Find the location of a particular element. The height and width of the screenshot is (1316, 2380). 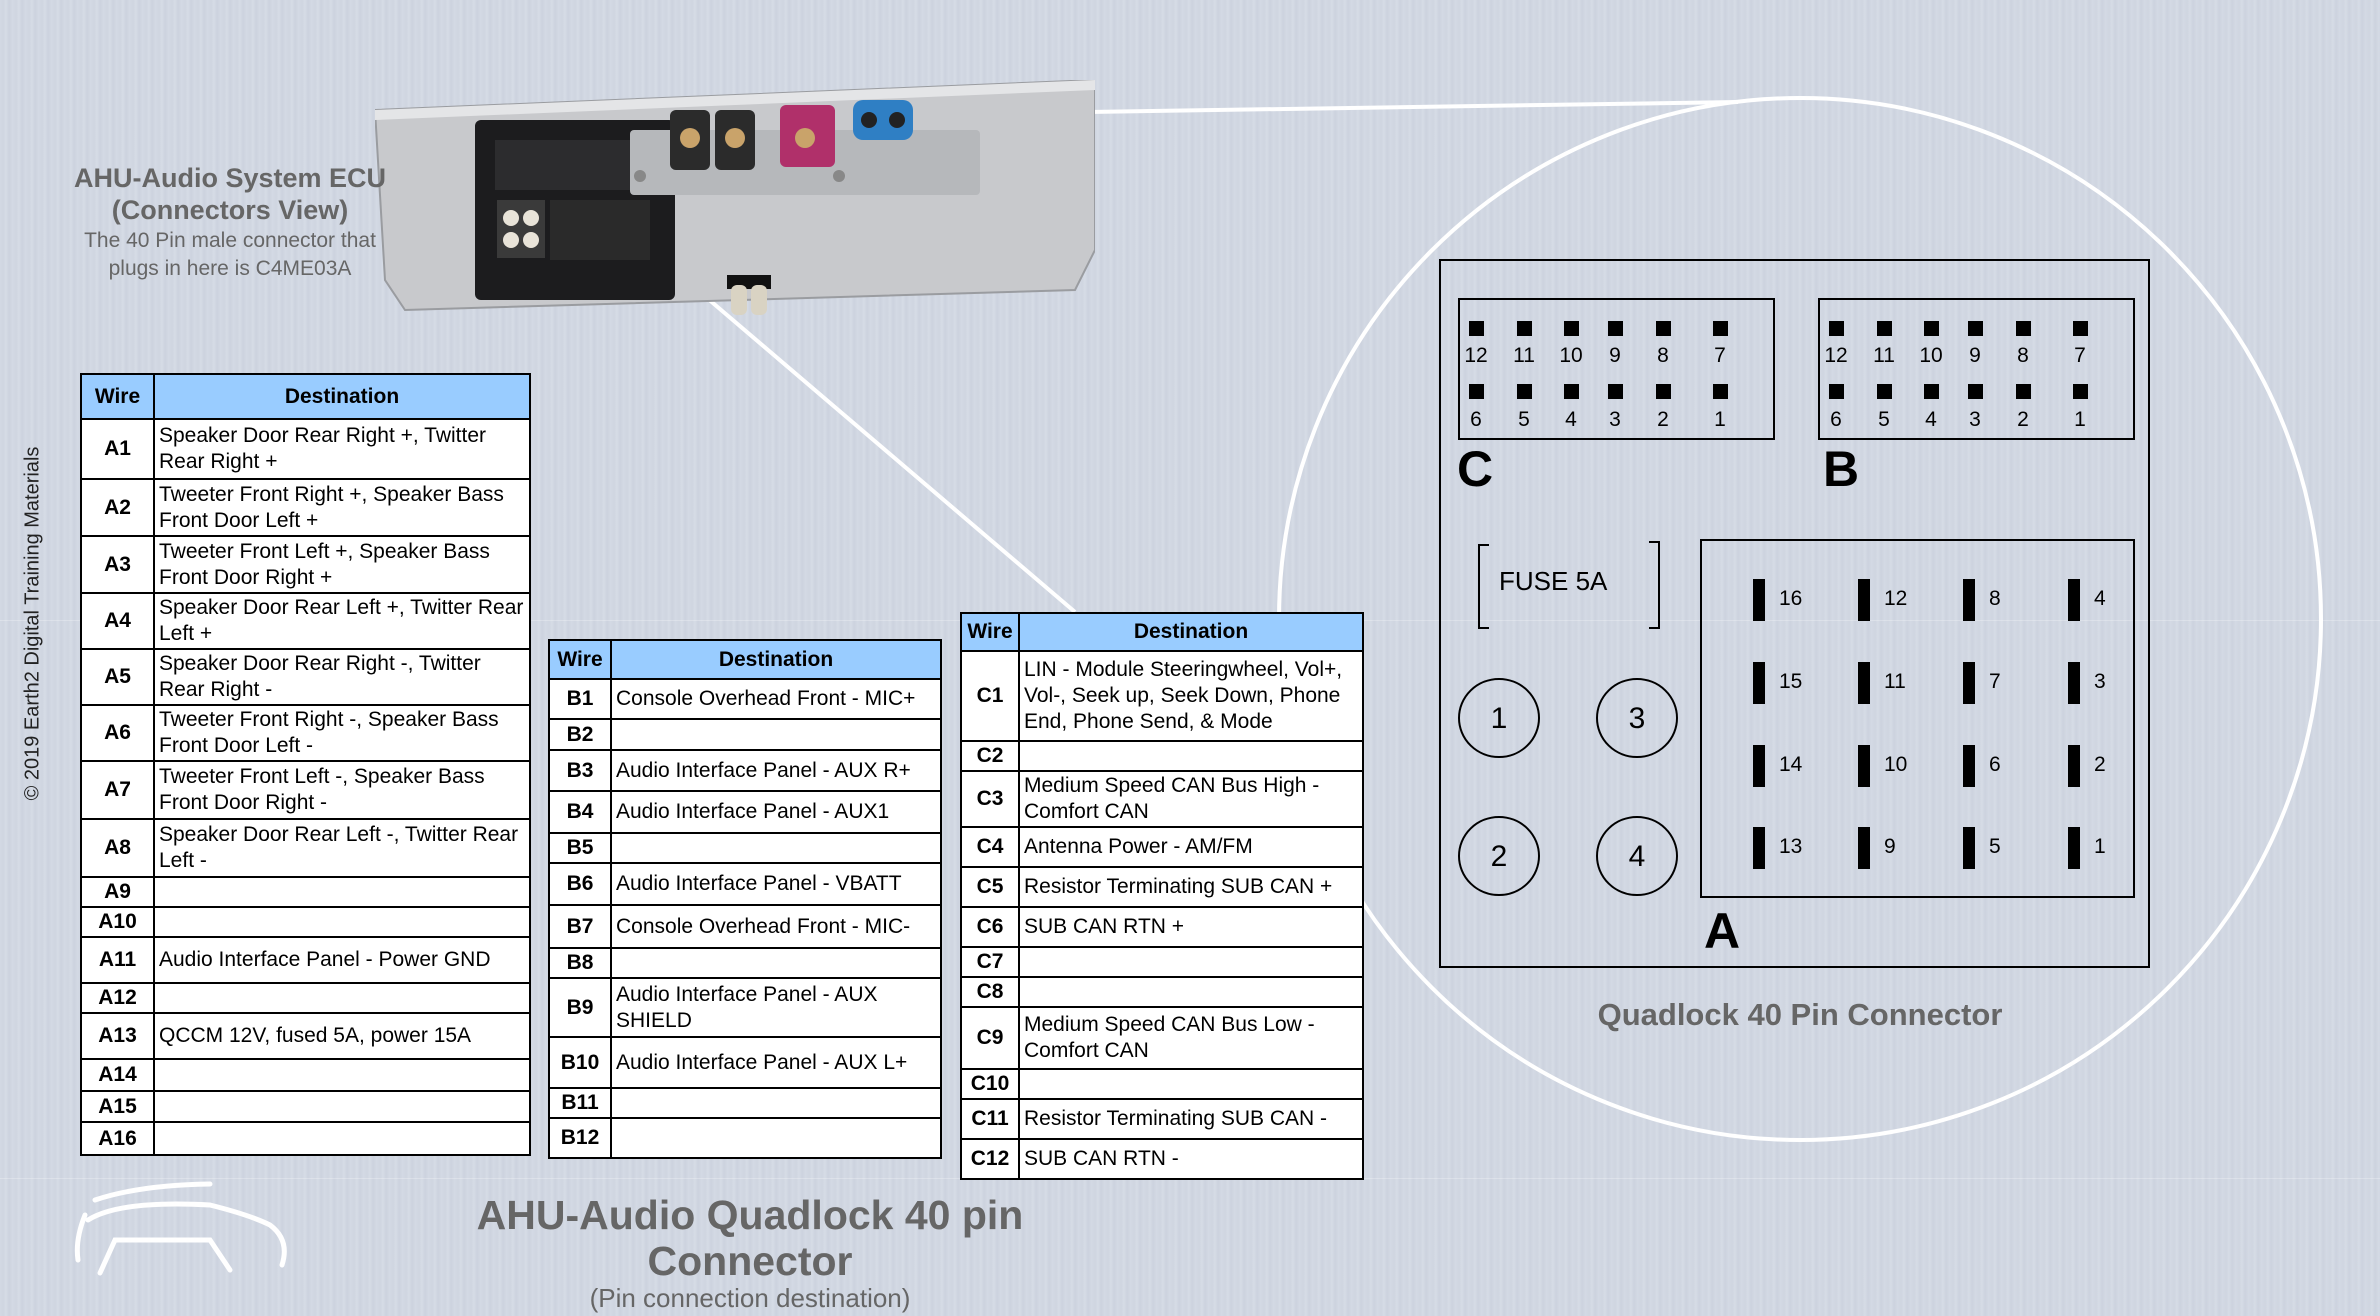

wire-destination: Audio Interface Panel - Power GND is located at coordinates (342, 960).